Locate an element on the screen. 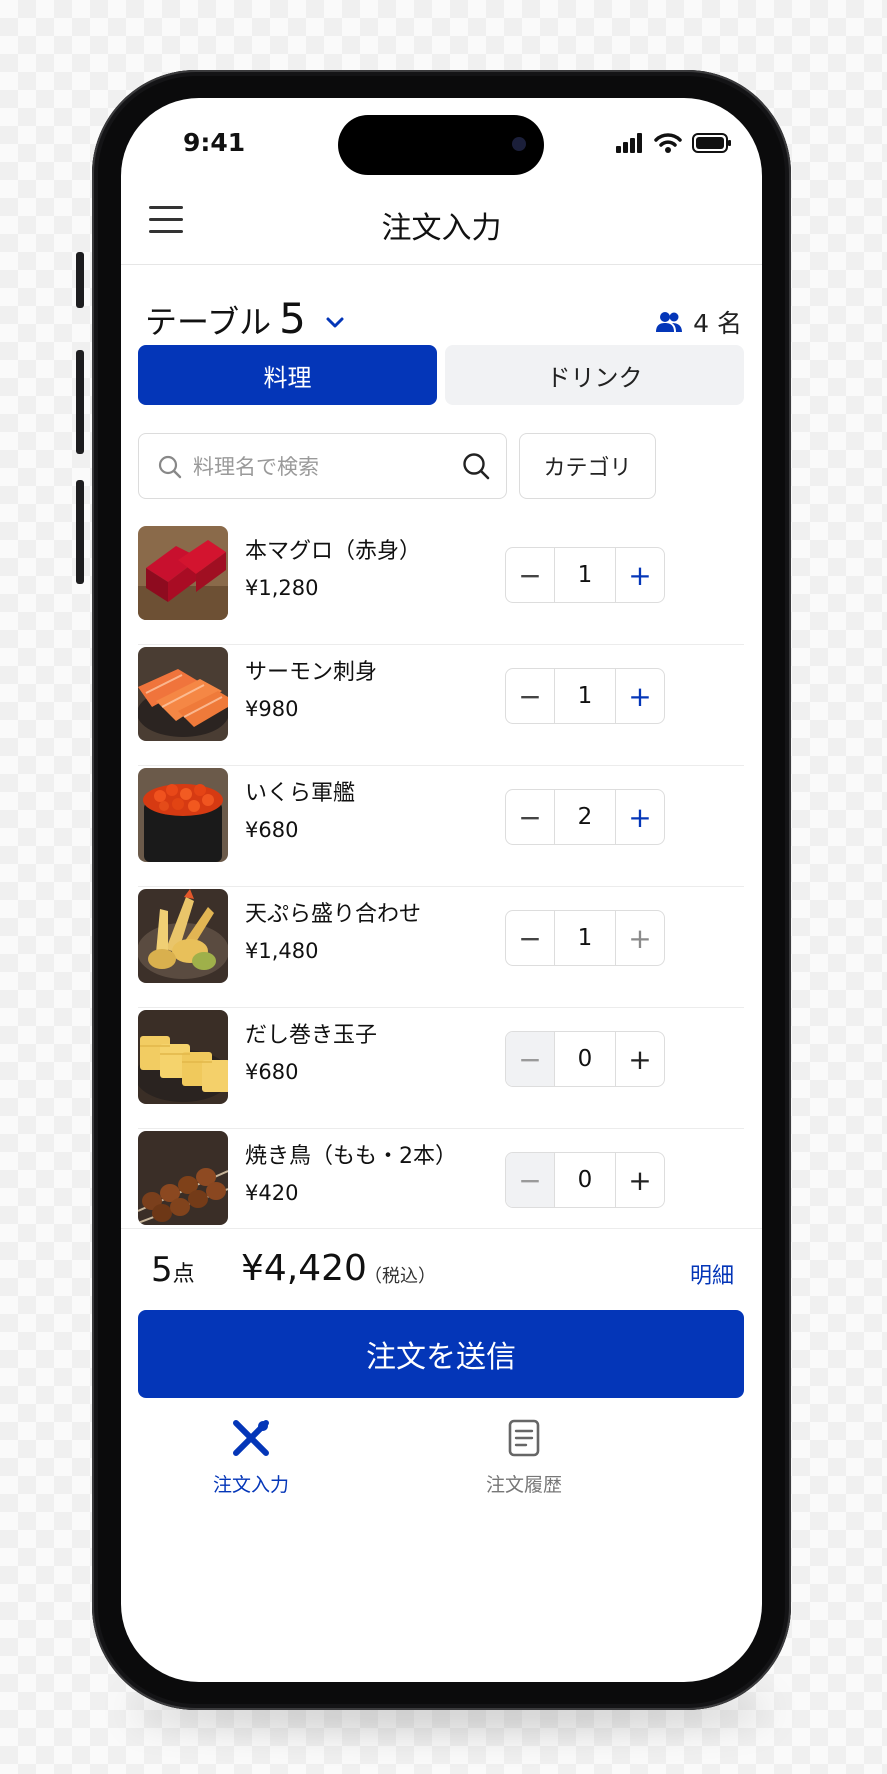  list-item: いくら軍艦 ¥680 − 2 + is located at coordinates (441, 827).